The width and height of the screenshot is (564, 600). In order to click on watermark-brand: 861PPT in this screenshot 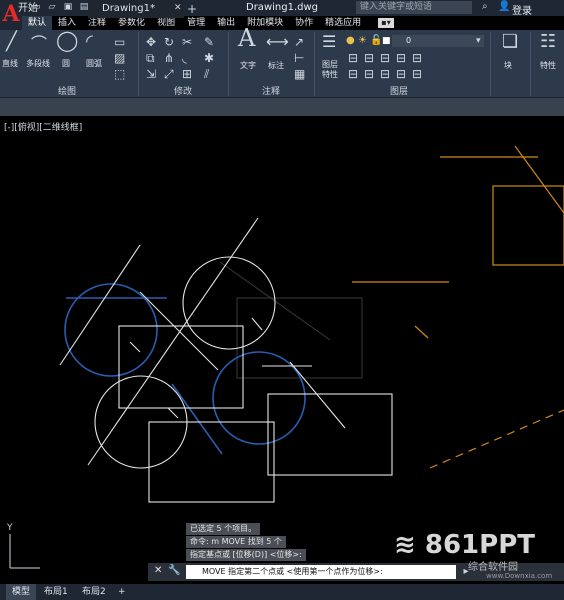, I will do `click(479, 545)`.